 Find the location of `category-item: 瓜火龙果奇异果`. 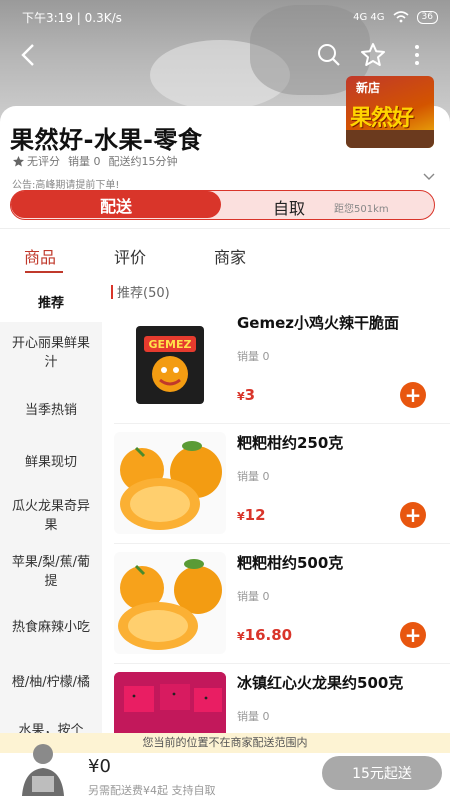

category-item: 瓜火龙果奇异果 is located at coordinates (51, 516).